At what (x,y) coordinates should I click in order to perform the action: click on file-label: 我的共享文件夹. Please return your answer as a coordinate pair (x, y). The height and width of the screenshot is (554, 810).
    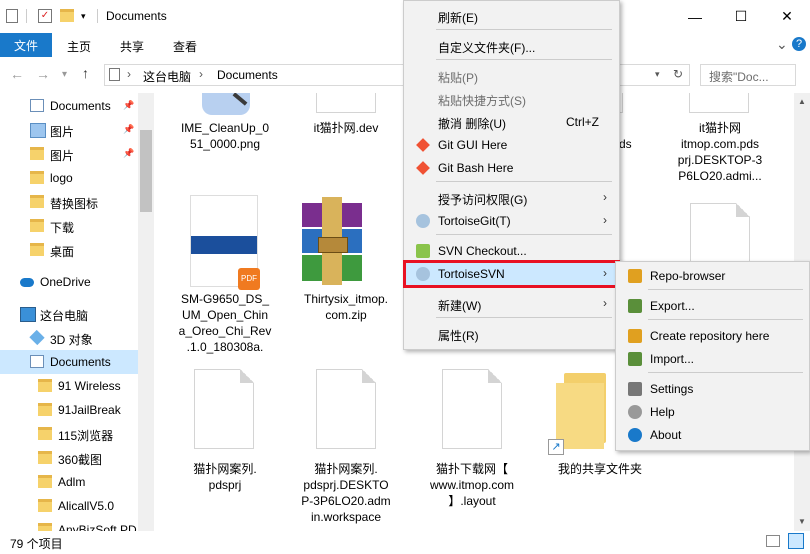
    Looking at the image, I should click on (600, 469).